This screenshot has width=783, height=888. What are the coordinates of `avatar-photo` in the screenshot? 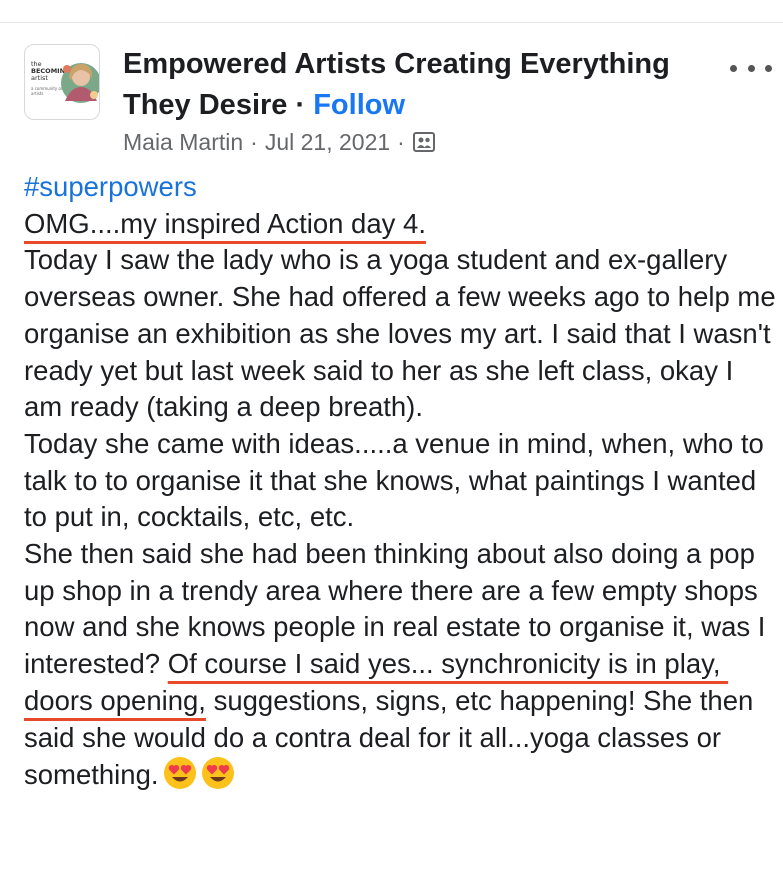 It's located at (80, 83).